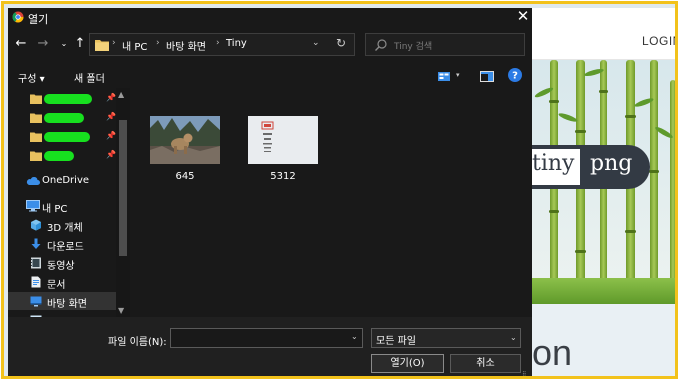 The width and height of the screenshot is (679, 382). Describe the element at coordinates (33, 181) in the screenshot. I see `cloud-icon` at that location.